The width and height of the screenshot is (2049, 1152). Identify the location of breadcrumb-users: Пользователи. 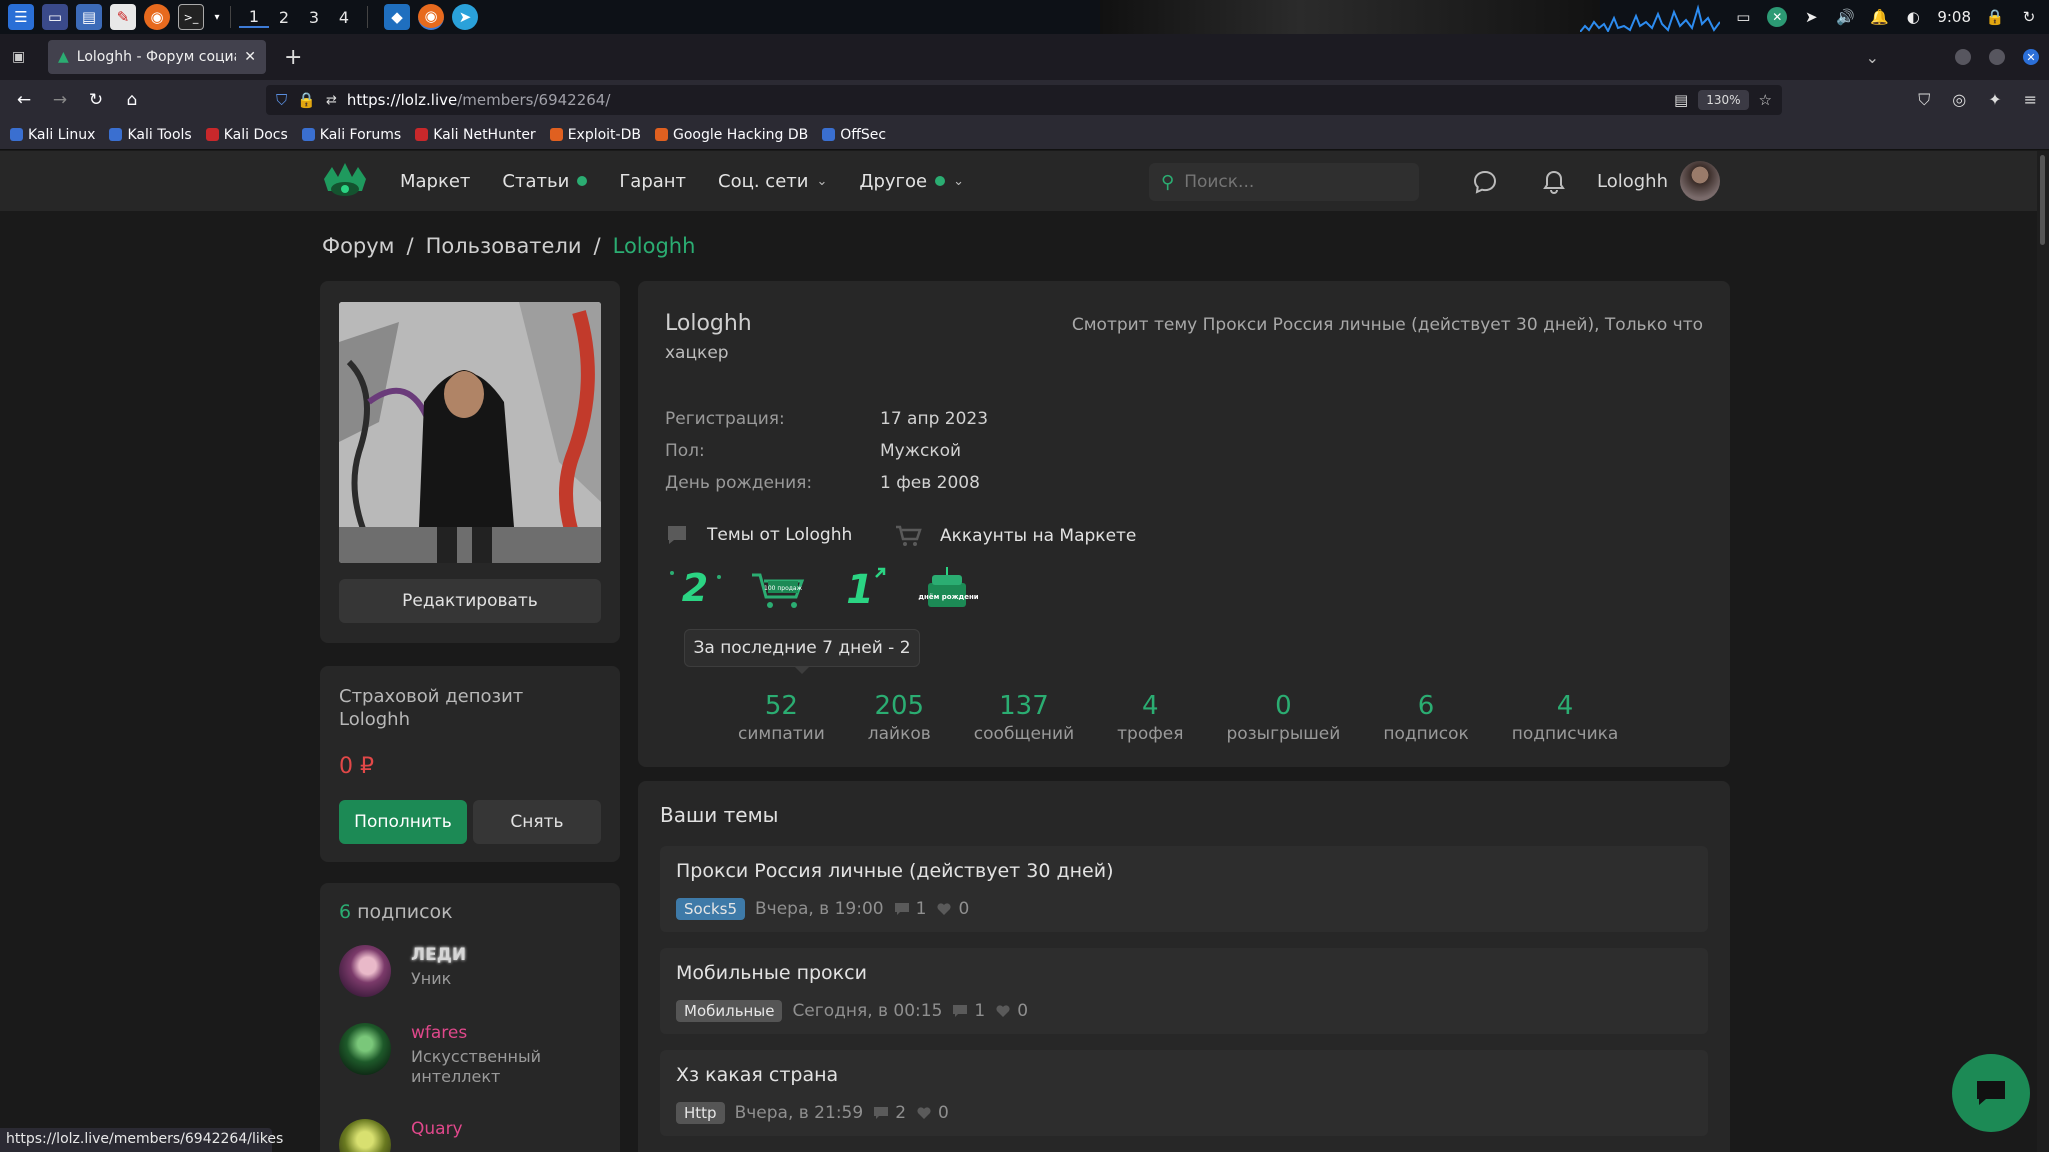
(504, 246).